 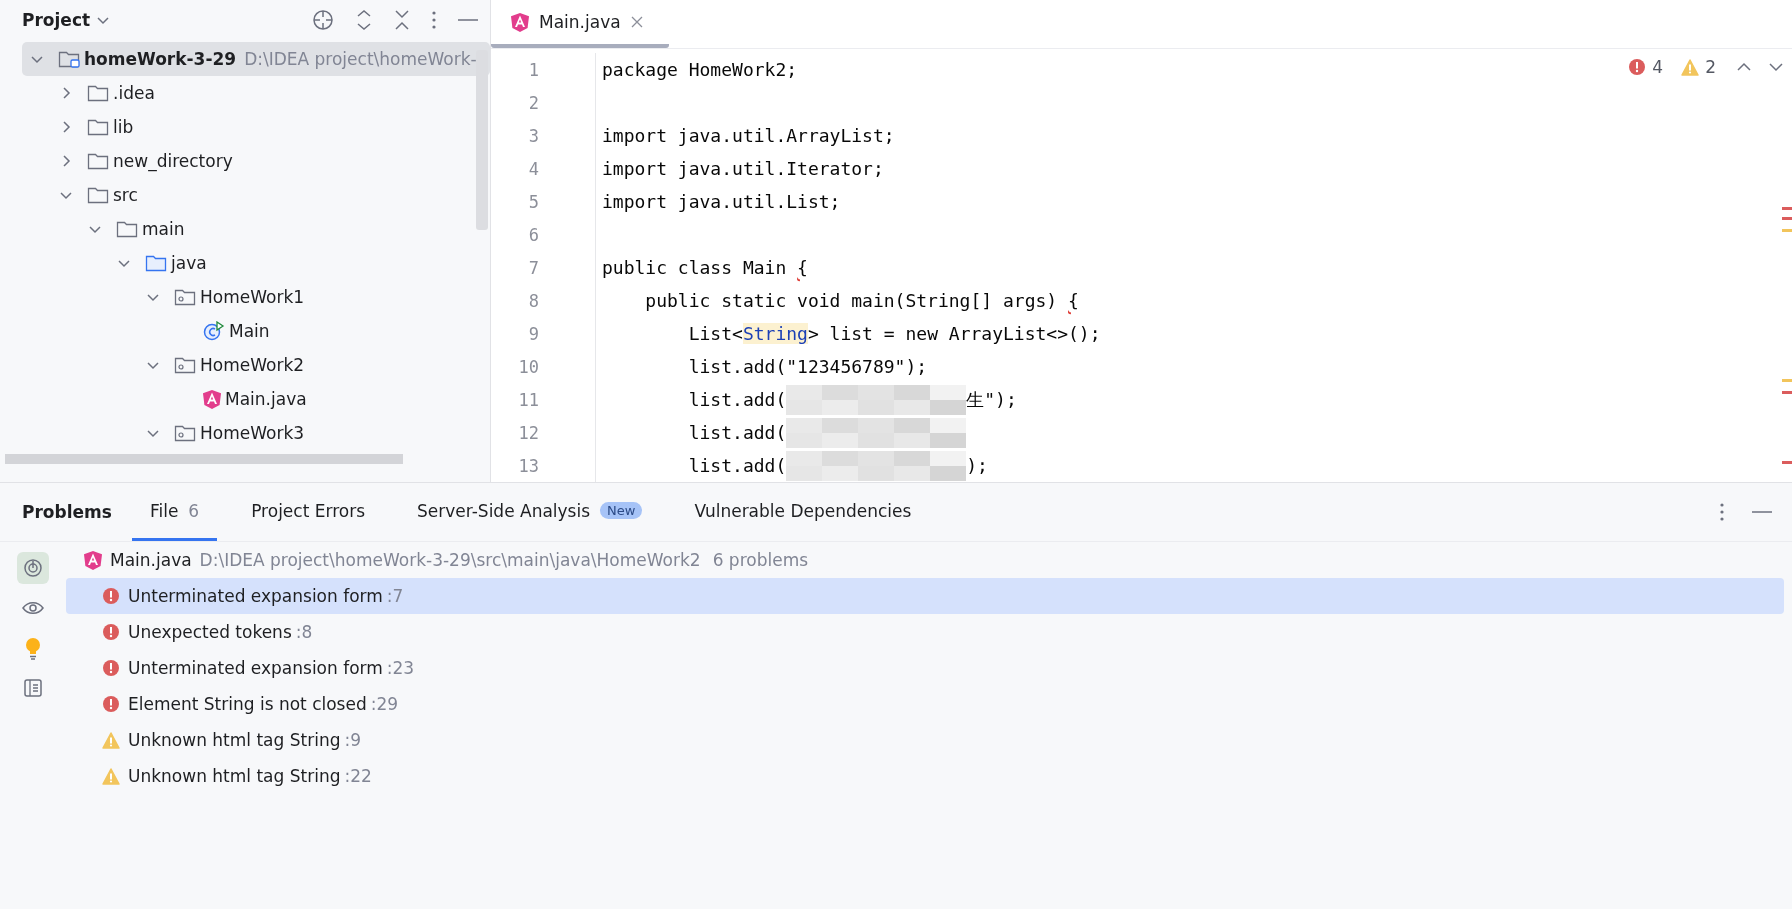 What do you see at coordinates (256, 263) in the screenshot?
I see `tree-item: java` at bounding box center [256, 263].